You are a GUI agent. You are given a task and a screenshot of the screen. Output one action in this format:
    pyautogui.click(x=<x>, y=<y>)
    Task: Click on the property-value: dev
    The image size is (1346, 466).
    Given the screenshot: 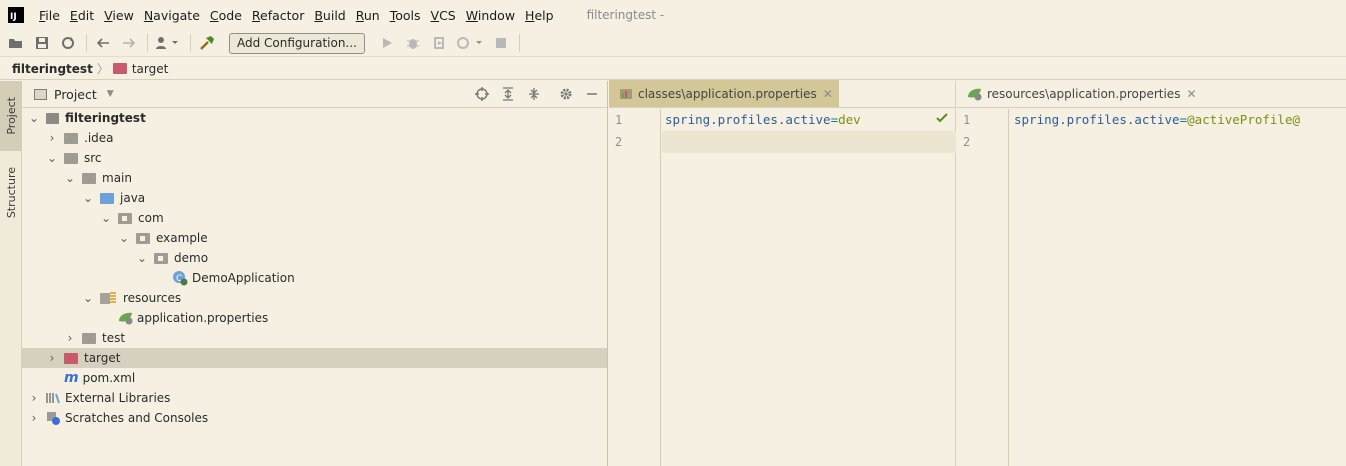 What is the action you would take?
    pyautogui.click(x=849, y=119)
    